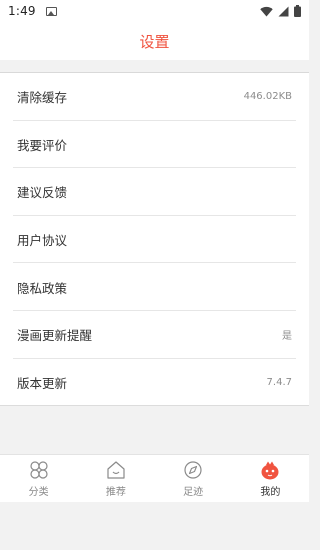 The height and width of the screenshot is (550, 320). Describe the element at coordinates (39, 470) in the screenshot. I see `category-icon` at that location.